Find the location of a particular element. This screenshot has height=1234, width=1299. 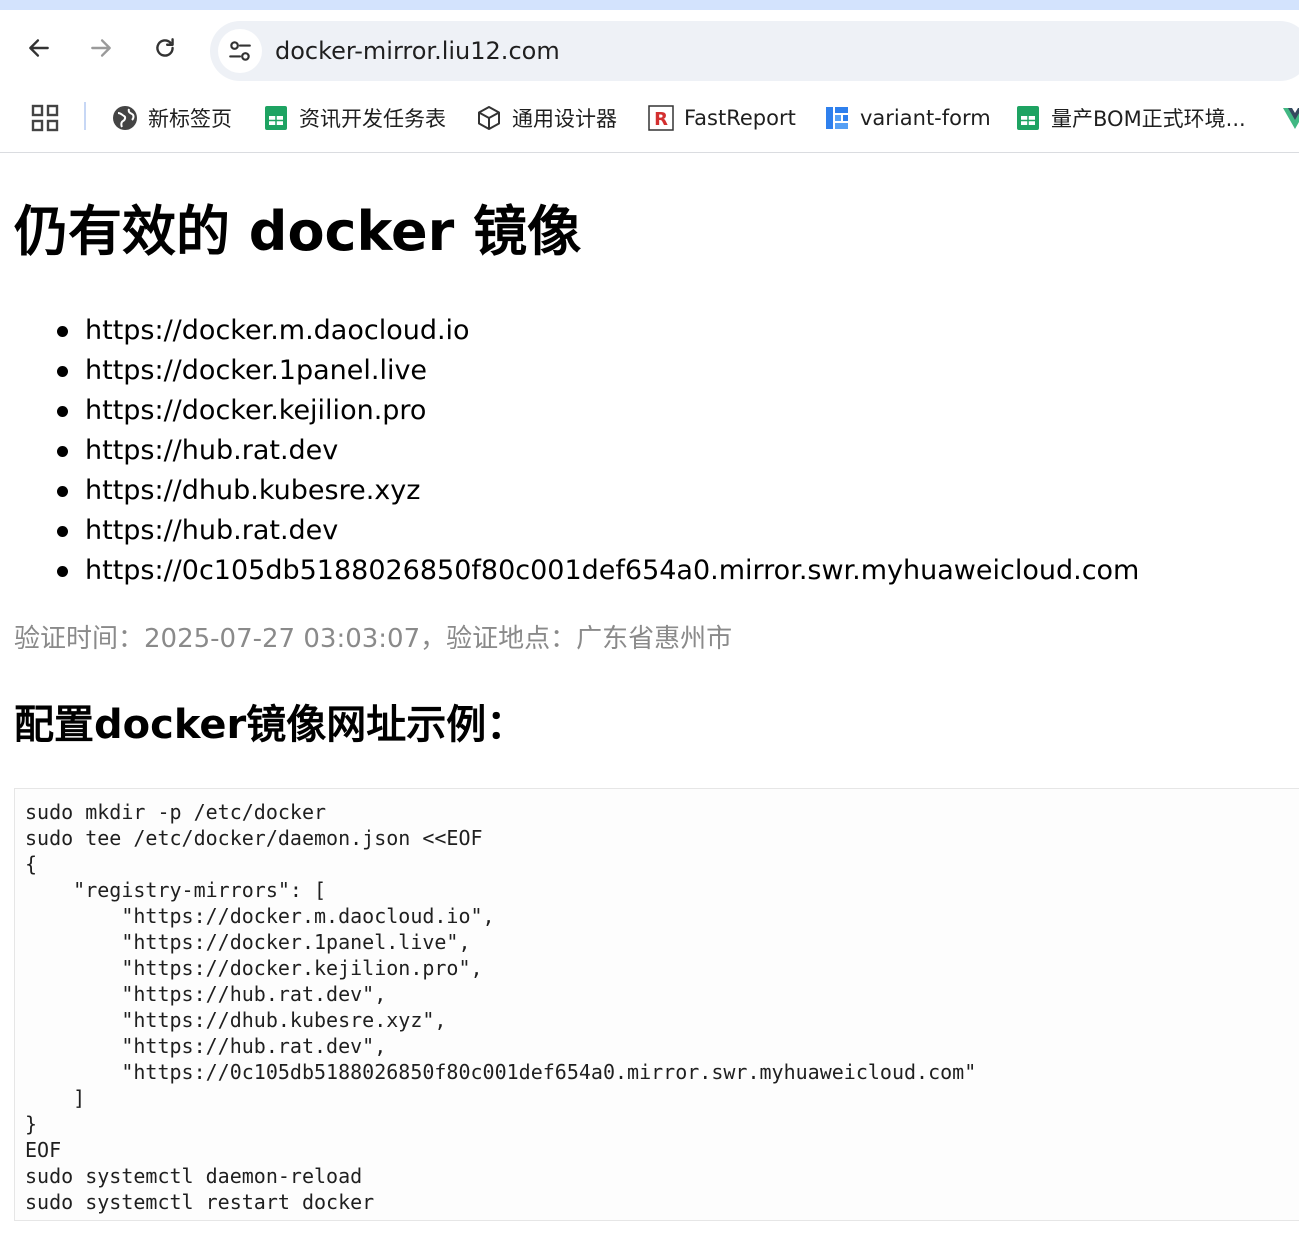

bookmark-dev-tasks: 资讯开发任务表 is located at coordinates (354, 118).